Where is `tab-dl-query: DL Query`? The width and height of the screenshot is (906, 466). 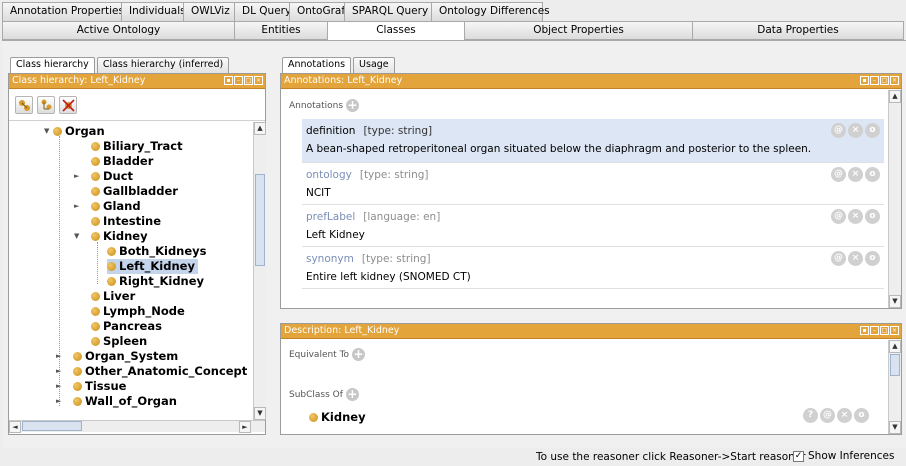 tab-dl-query: DL Query is located at coordinates (262, 11).